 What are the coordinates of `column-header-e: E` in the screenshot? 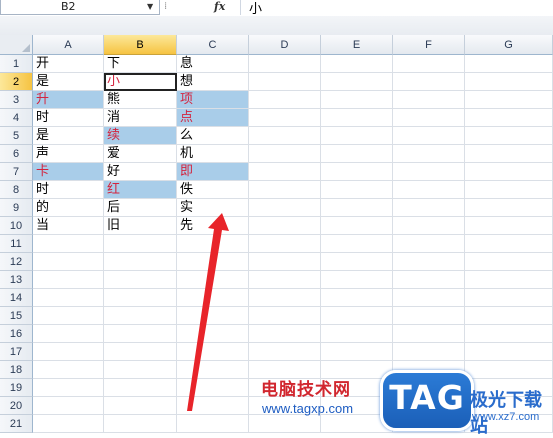 It's located at (357, 45).